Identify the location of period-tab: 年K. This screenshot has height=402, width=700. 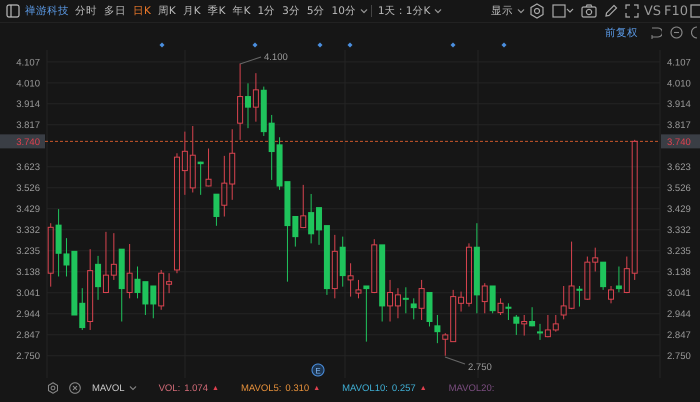
(242, 11).